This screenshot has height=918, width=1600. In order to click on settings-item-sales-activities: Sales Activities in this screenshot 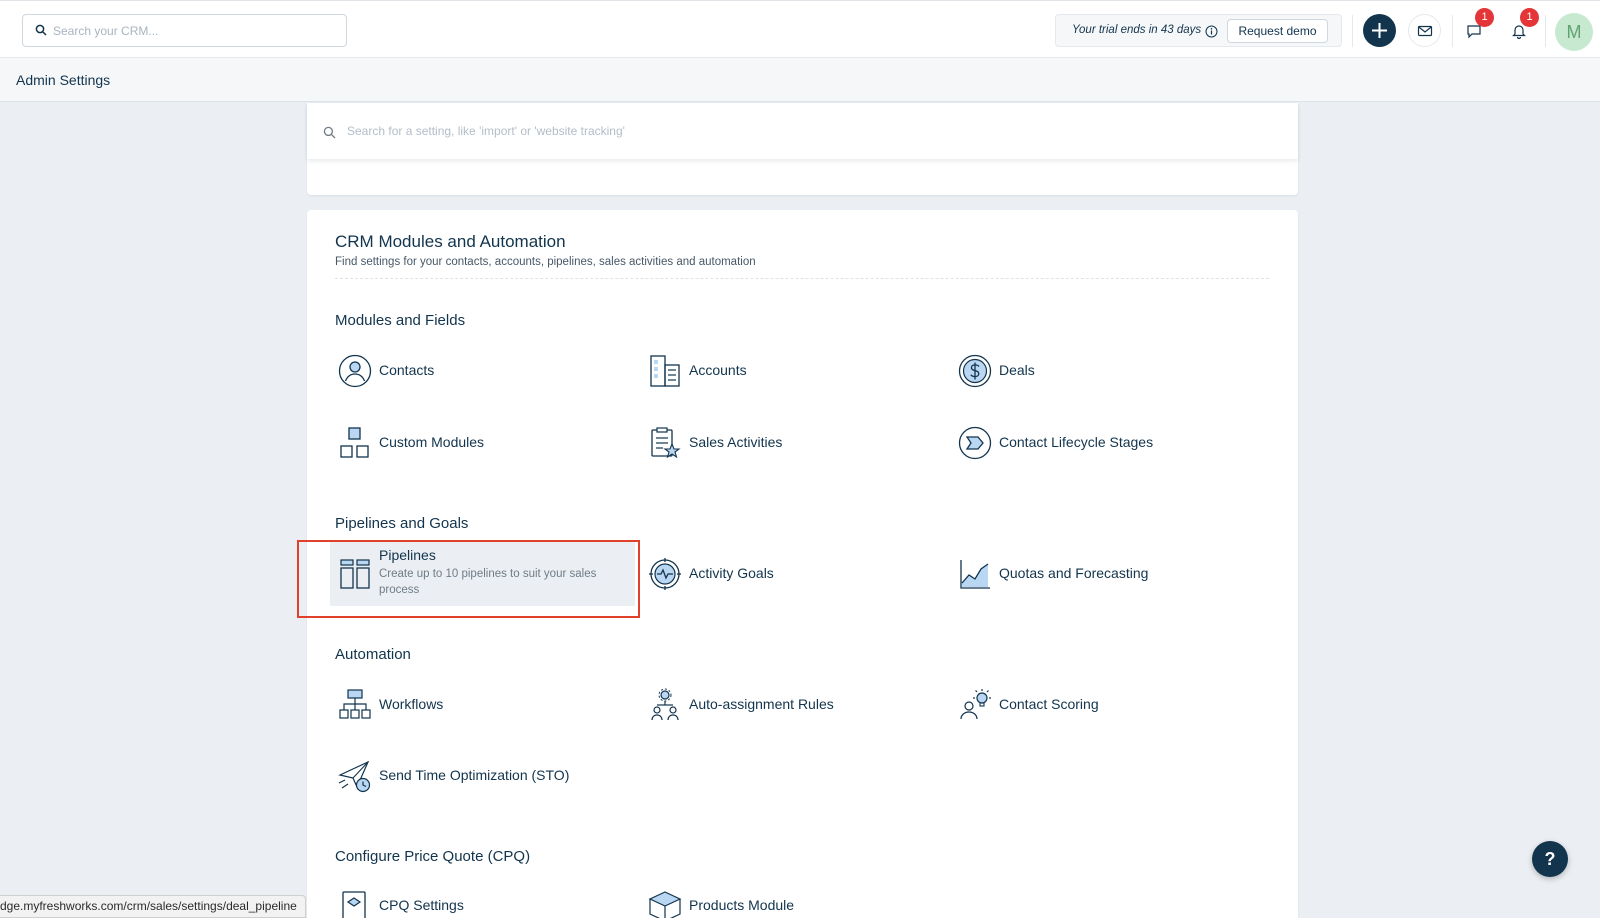, I will do `click(792, 442)`.